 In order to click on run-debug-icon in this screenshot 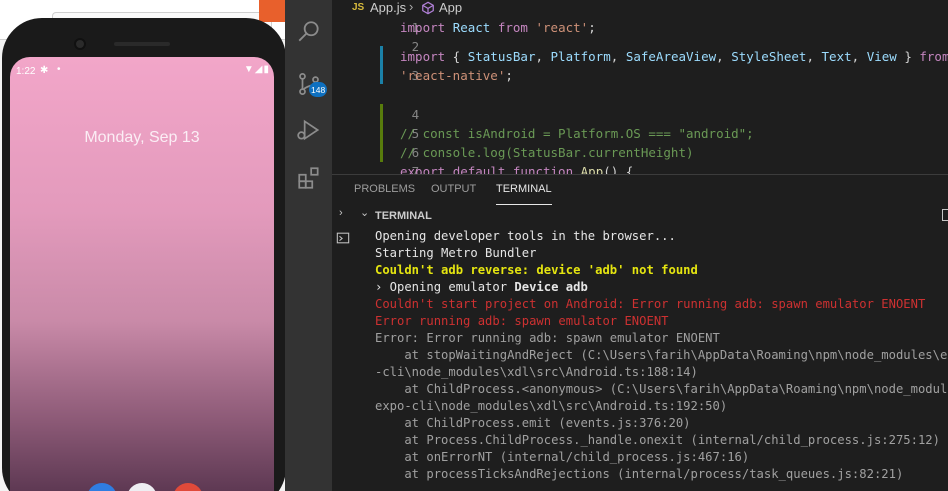, I will do `click(308, 130)`.